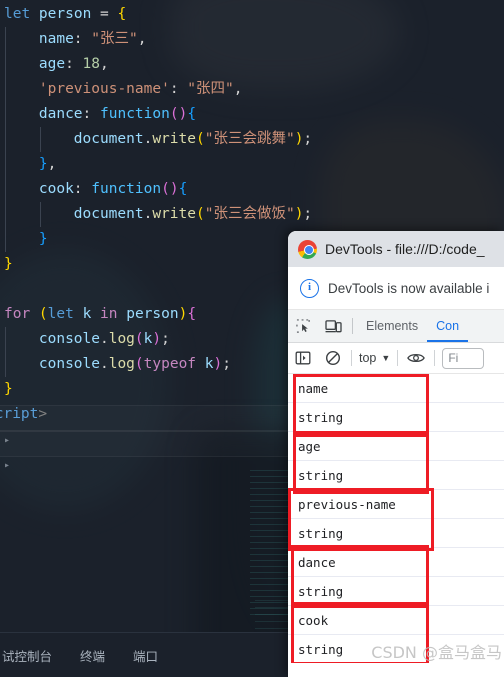 The image size is (504, 677). Describe the element at coordinates (309, 288) in the screenshot. I see `info-icon: i` at that location.